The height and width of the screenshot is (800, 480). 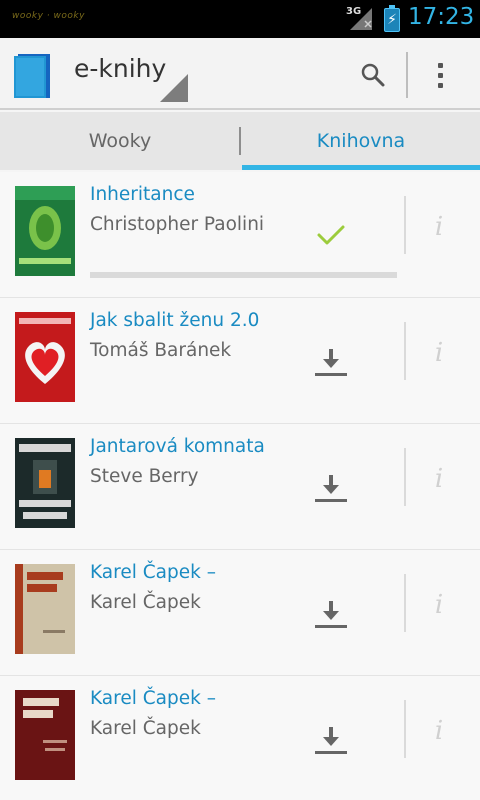 What do you see at coordinates (48, 16) in the screenshot?
I see `notification-text: wooky · wooky` at bounding box center [48, 16].